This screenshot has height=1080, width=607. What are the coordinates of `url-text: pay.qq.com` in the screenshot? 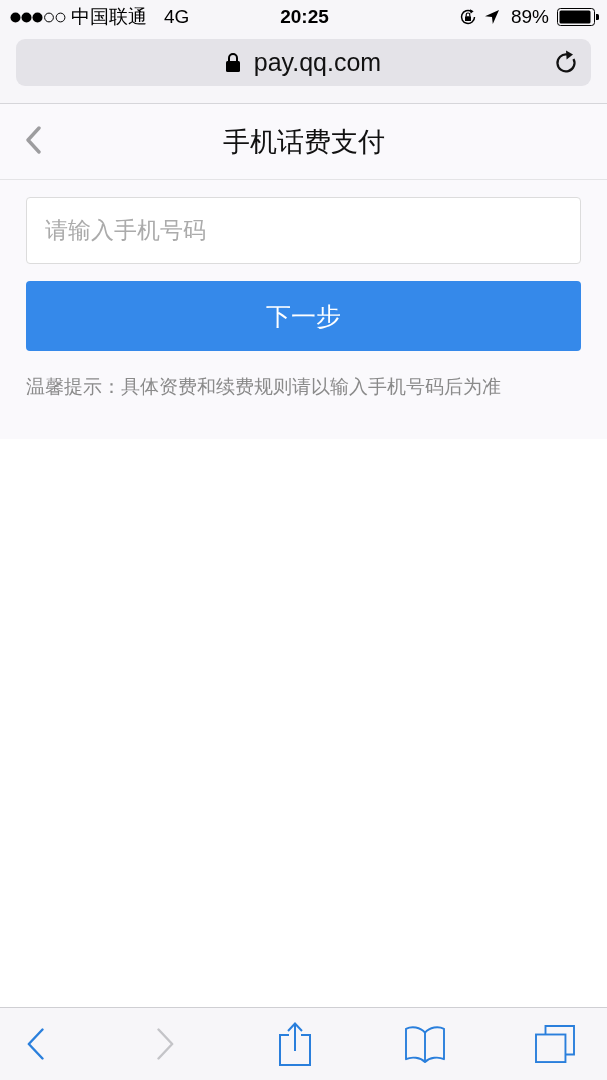 It's located at (317, 62).